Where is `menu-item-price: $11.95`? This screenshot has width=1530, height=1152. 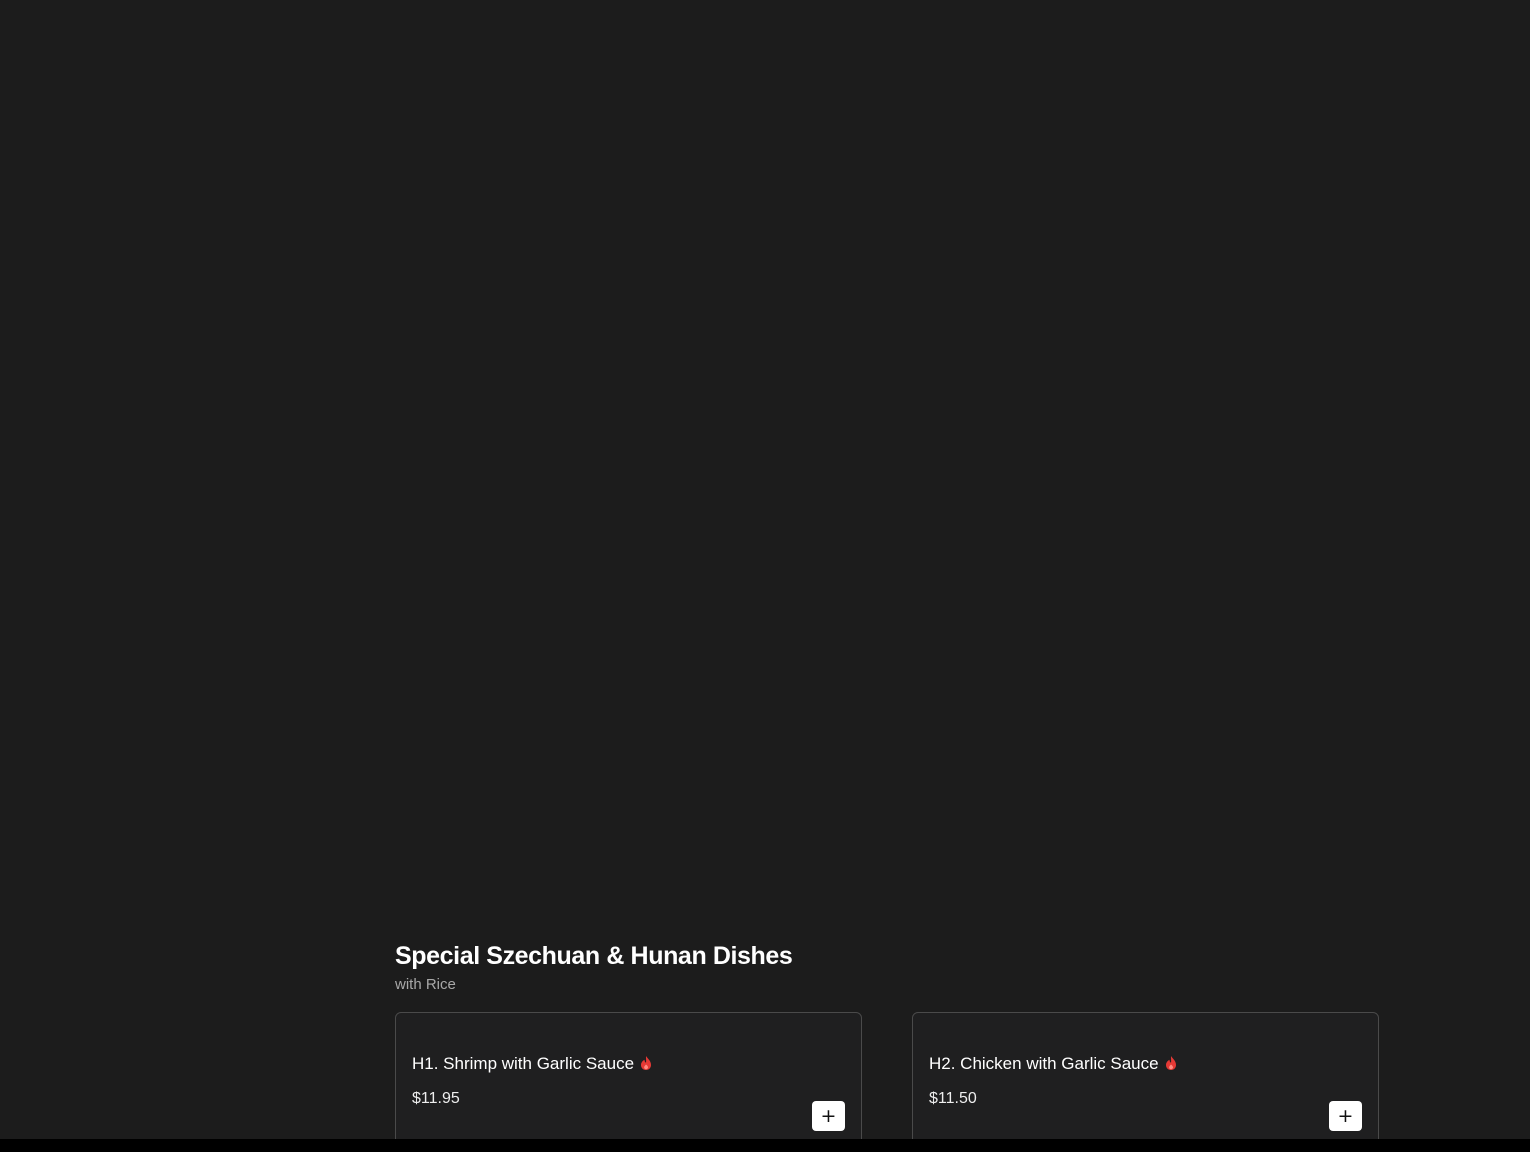 menu-item-price: $11.95 is located at coordinates (436, 1098).